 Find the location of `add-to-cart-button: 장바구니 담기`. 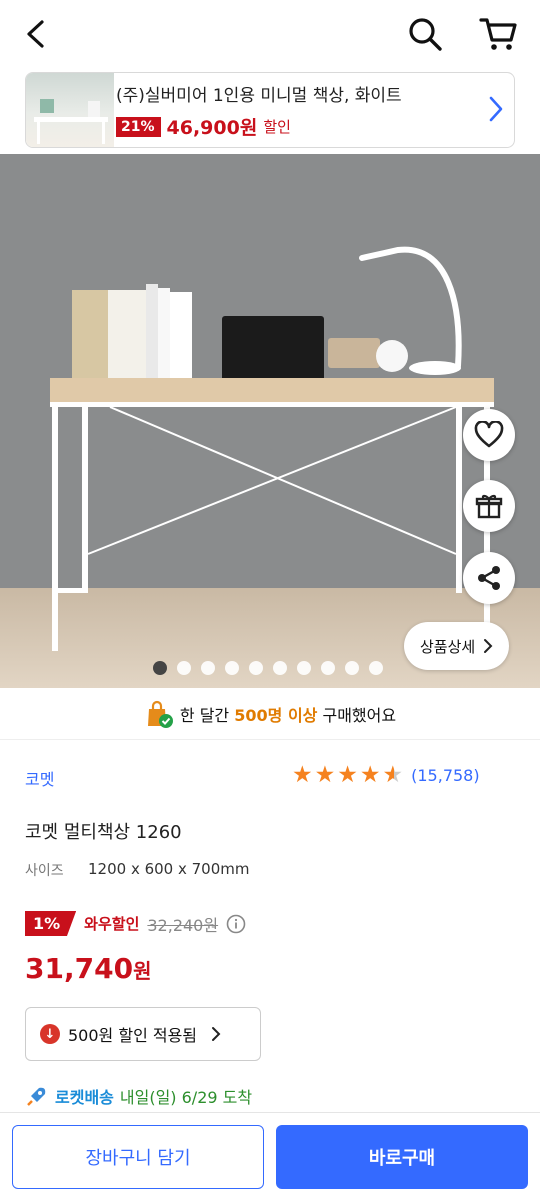

add-to-cart-button: 장바구니 담기 is located at coordinates (138, 1157).